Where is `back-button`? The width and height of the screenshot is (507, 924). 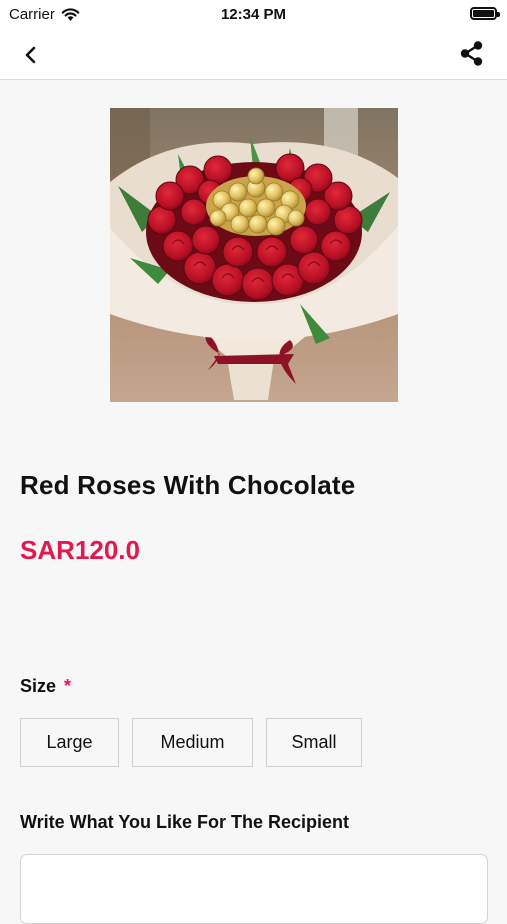
back-button is located at coordinates (31, 55).